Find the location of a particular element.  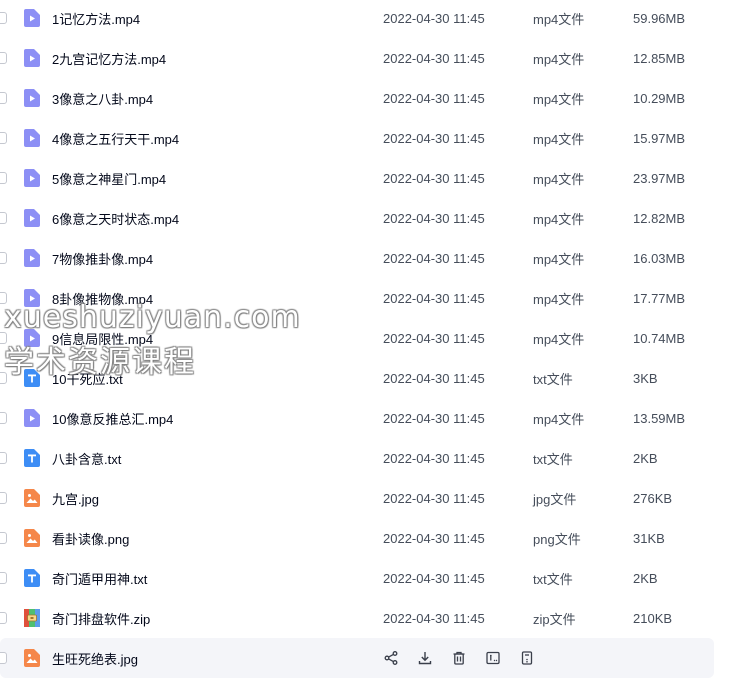

file-name: 6像意之天时状态.mp4 is located at coordinates (115, 218).